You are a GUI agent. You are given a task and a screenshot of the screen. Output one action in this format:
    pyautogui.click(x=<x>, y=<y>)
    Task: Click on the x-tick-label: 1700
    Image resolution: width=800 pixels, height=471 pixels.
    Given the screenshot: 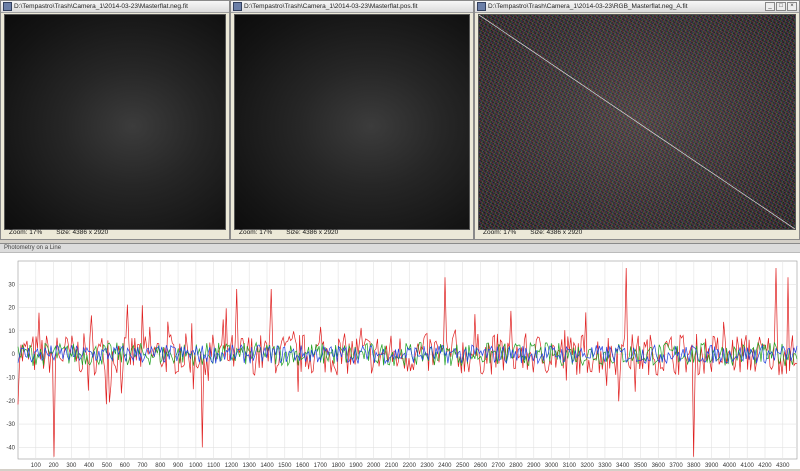 What is the action you would take?
    pyautogui.click(x=321, y=466)
    